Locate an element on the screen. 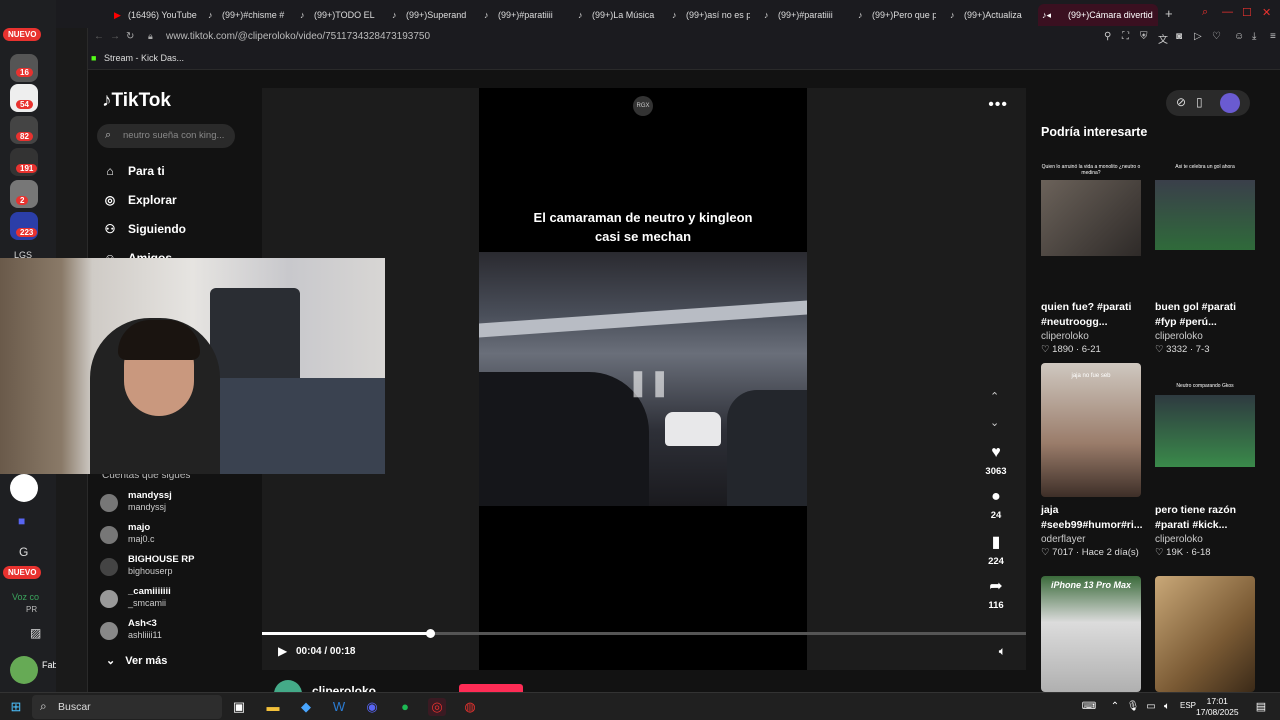 This screenshot has width=1280, height=720. tab: ♪ (99+)La Música is located at coordinates (616, 15).